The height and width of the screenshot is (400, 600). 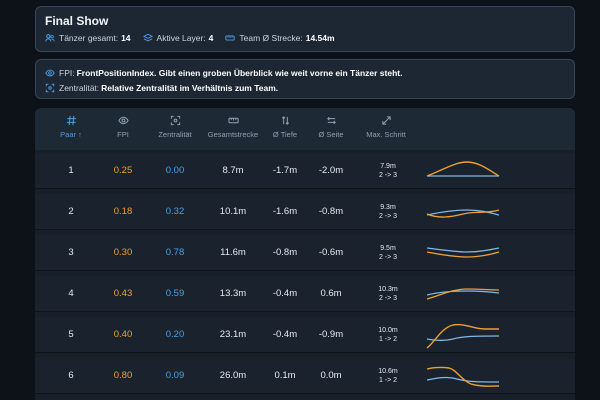 I want to click on fpi-info-label: FPI:, so click(x=67, y=72).